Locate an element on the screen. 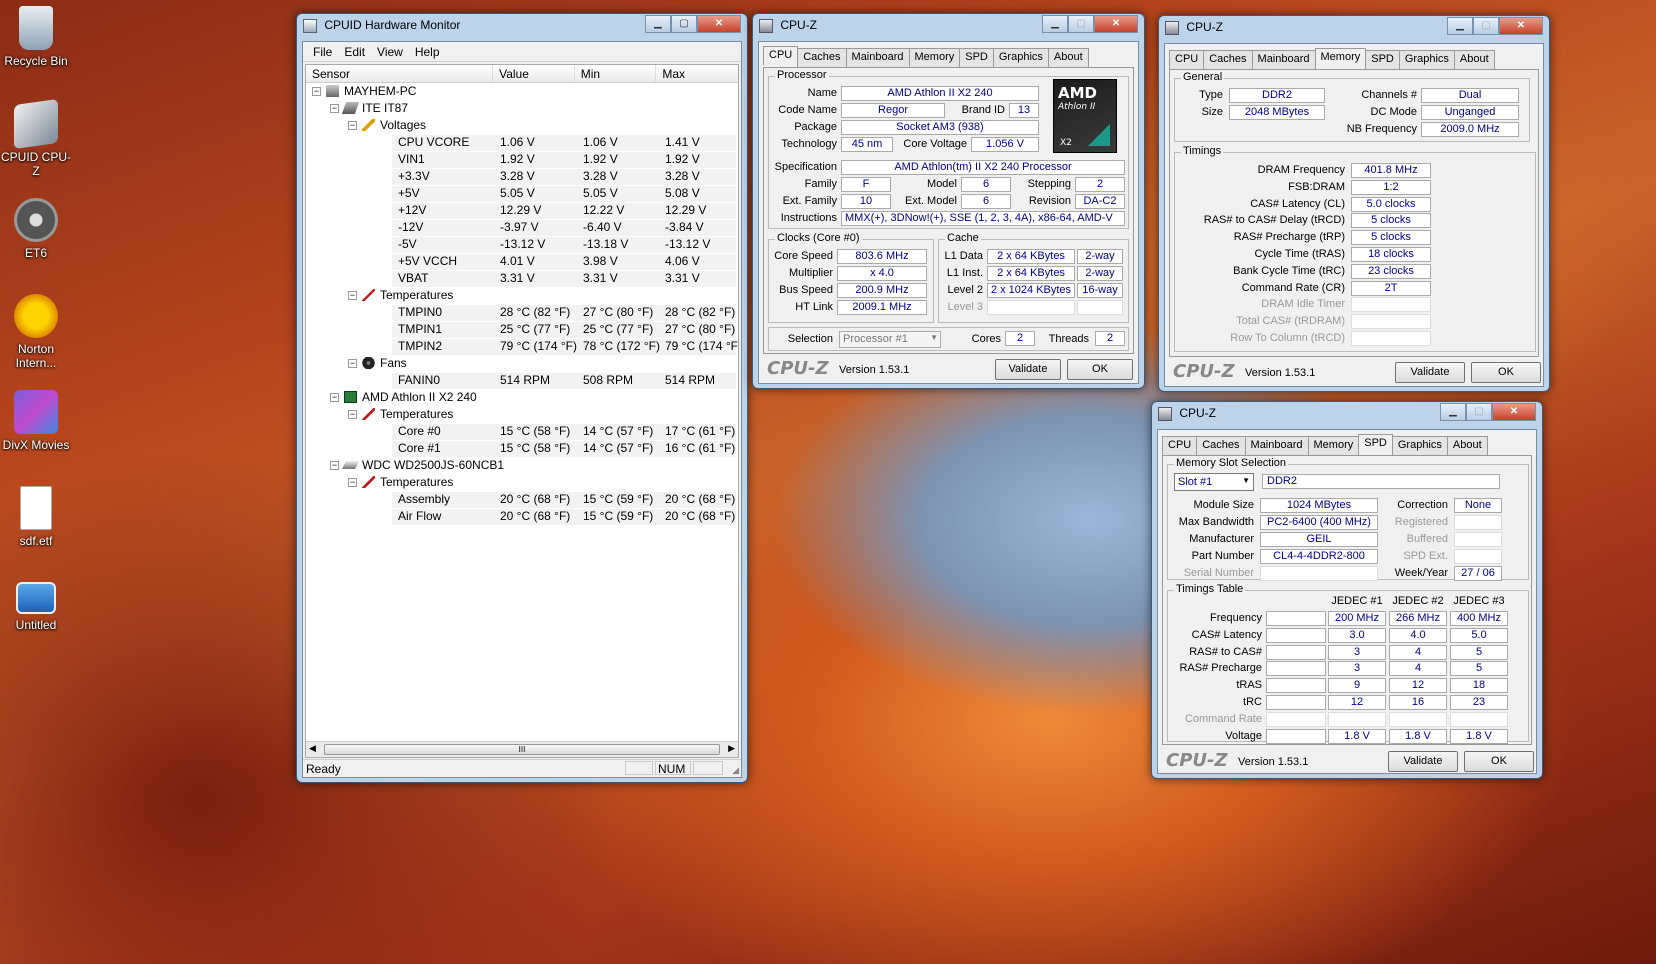 This screenshot has width=1656, height=964. cpuz-memory-titlebar: CPU-Z ▁ ▢ ✕ is located at coordinates (1354, 28).